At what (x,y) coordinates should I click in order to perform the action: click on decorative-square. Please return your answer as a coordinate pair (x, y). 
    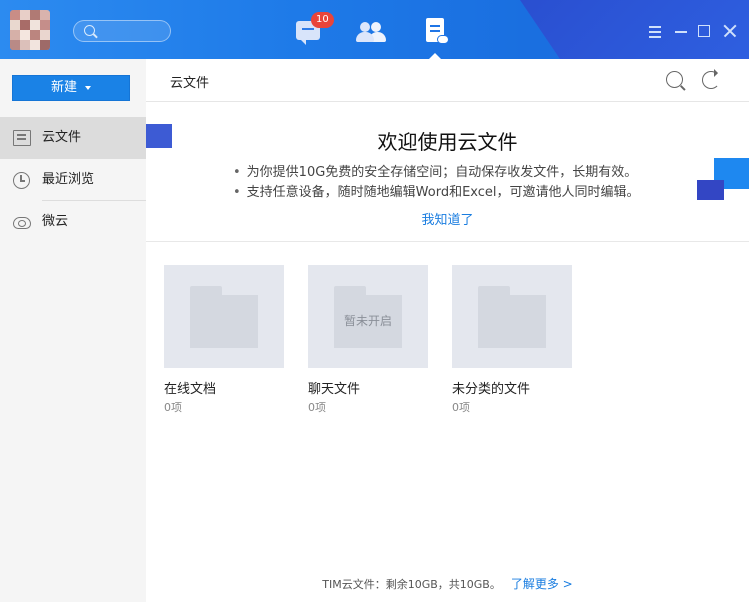
    Looking at the image, I should click on (710, 190).